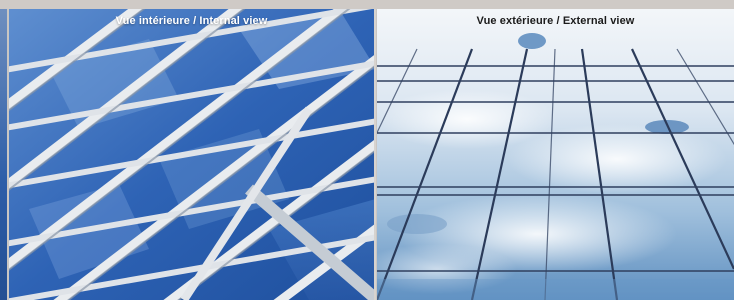 This screenshot has width=734, height=300. What do you see at coordinates (191, 21) in the screenshot?
I see `internal-view-label: Vue intérieure / Internal view` at bounding box center [191, 21].